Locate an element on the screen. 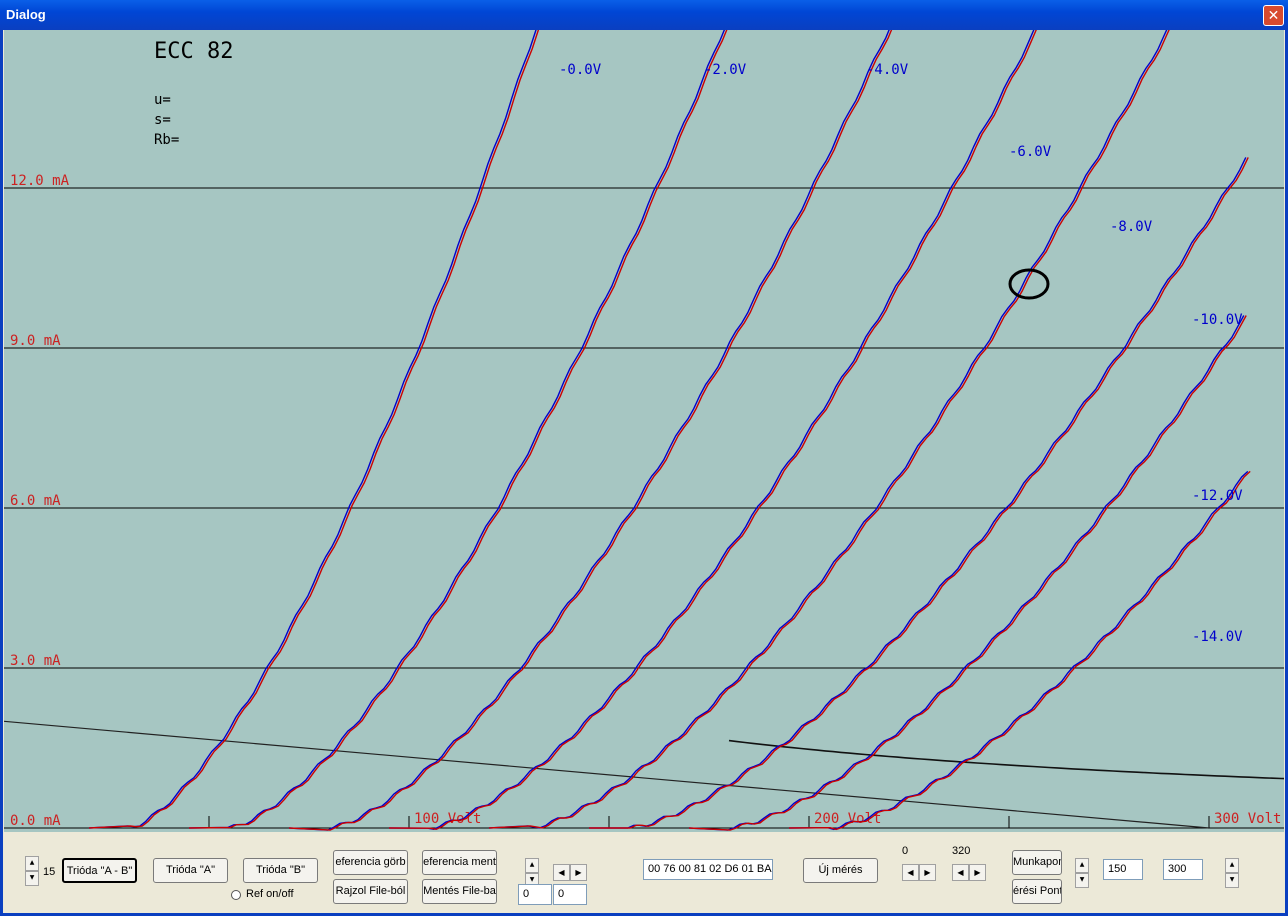  curve-140-a is located at coordinates (1018, 650).